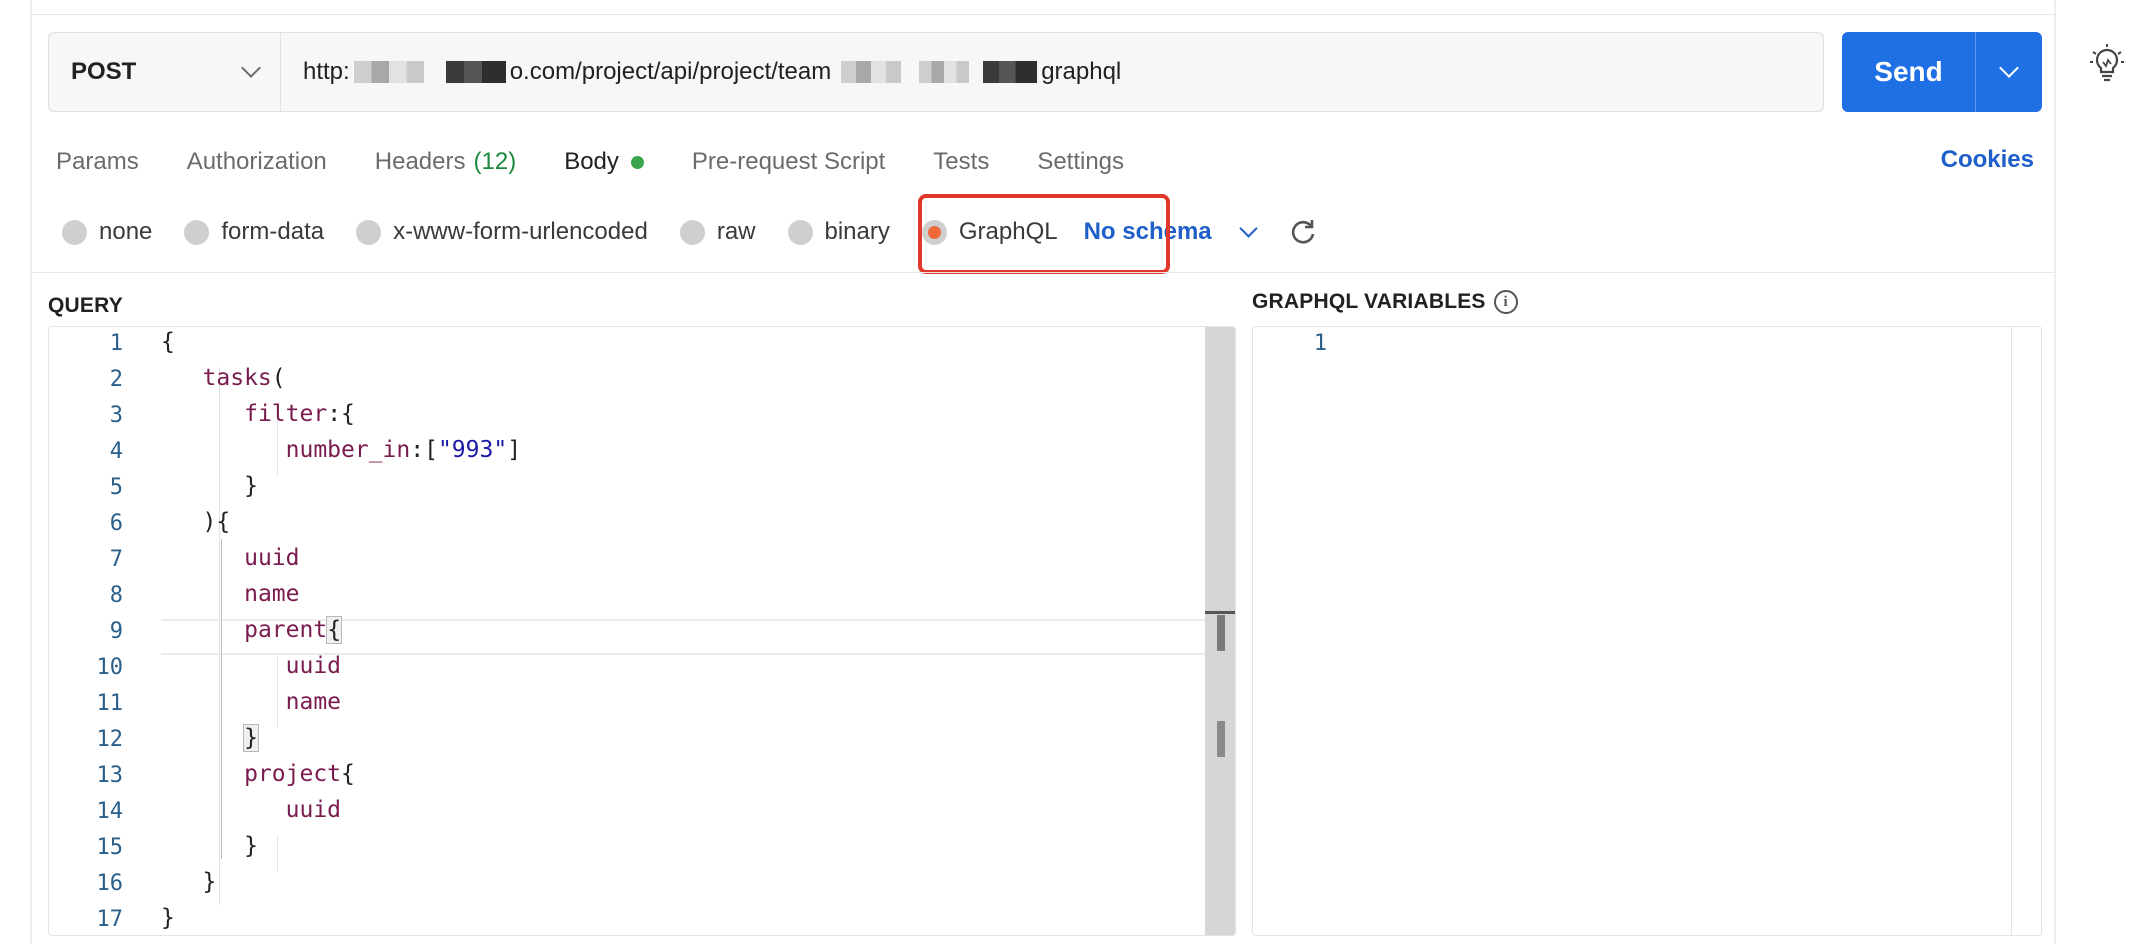 The image size is (2152, 944). I want to click on line-number: 11, so click(110, 703).